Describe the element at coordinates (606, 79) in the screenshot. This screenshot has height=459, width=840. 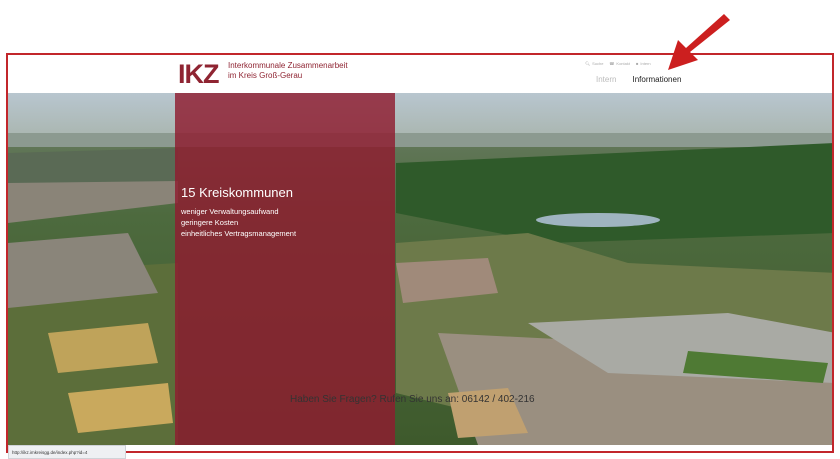
I see `nav-item-intern: Intern` at that location.